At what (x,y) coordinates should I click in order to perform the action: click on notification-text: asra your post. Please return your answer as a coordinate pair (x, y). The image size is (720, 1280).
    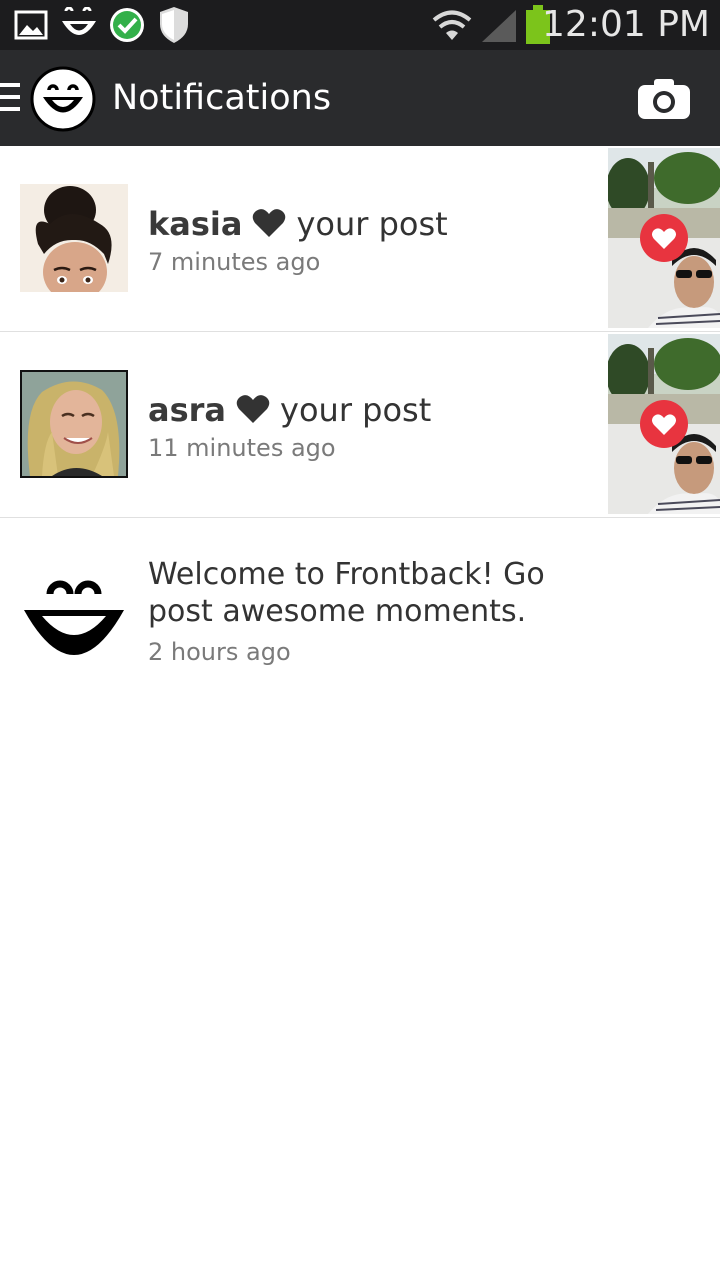
    Looking at the image, I should click on (289, 410).